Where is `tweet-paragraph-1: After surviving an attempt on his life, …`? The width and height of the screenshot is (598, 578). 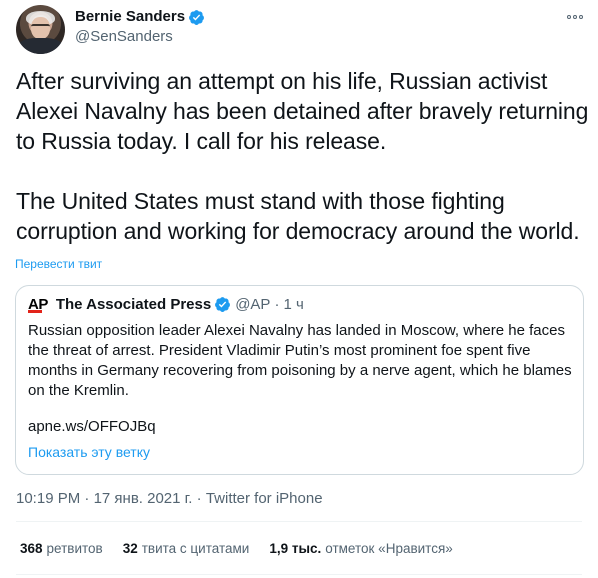
tweet-paragraph-1: After surviving an attempt on his life, … is located at coordinates (302, 111).